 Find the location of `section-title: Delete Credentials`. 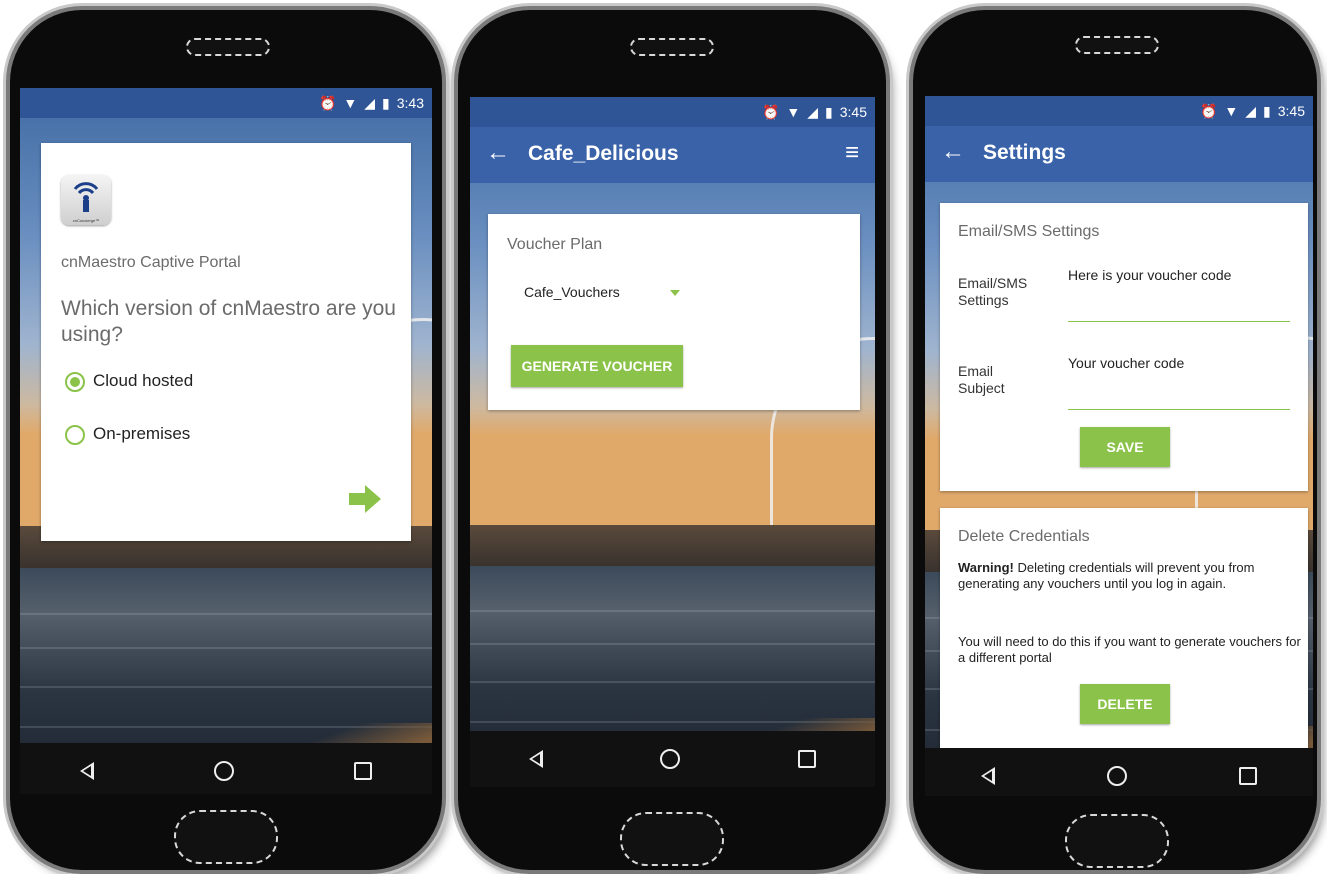

section-title: Delete Credentials is located at coordinates (1024, 536).